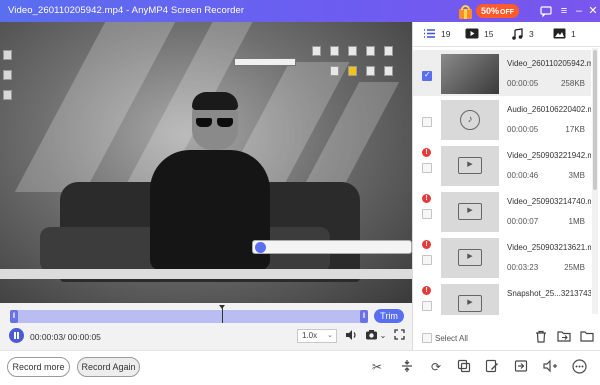  Describe the element at coordinates (523, 175) in the screenshot. I see `file-duration: 00:00:46` at that location.